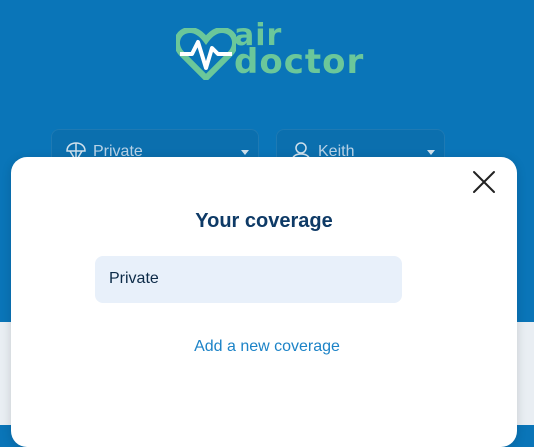 The width and height of the screenshot is (534, 447). I want to click on close-icon, so click(484, 182).